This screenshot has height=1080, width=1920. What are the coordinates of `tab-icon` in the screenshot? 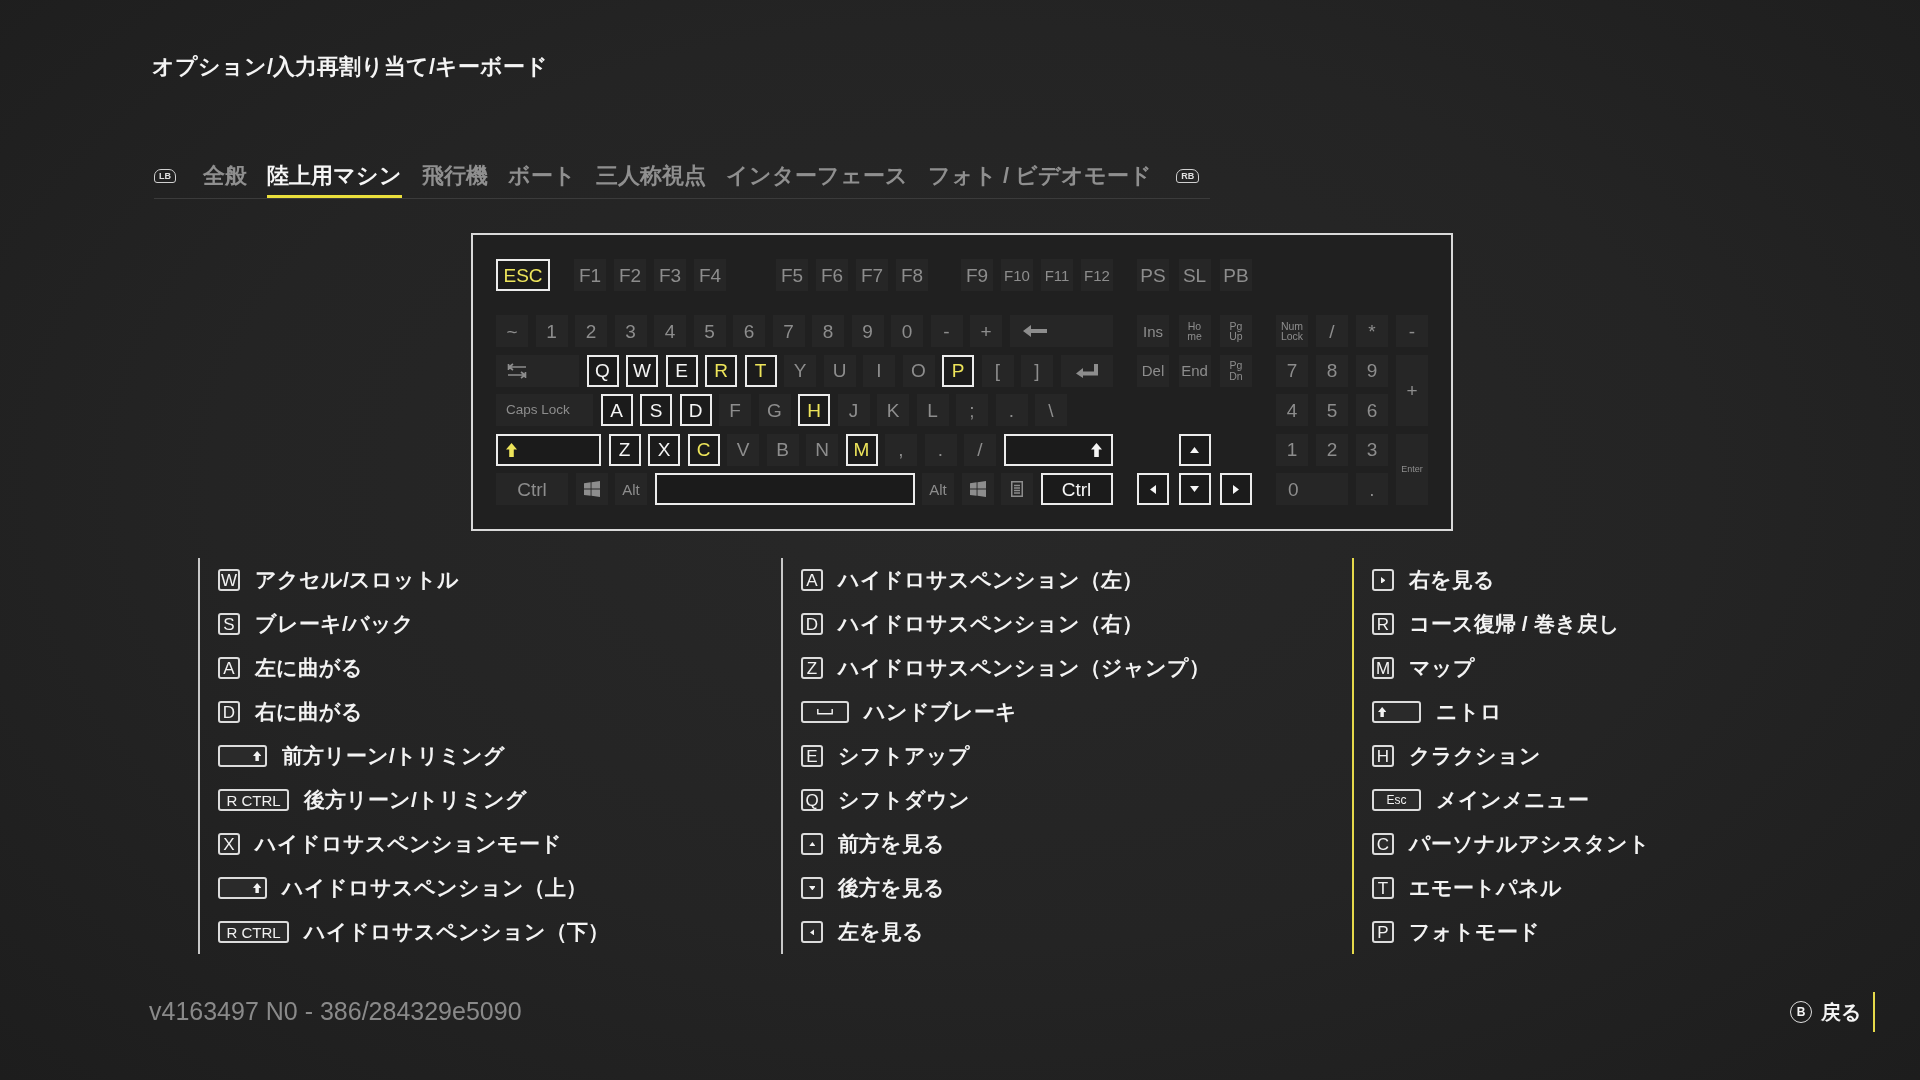 It's located at (517, 370).